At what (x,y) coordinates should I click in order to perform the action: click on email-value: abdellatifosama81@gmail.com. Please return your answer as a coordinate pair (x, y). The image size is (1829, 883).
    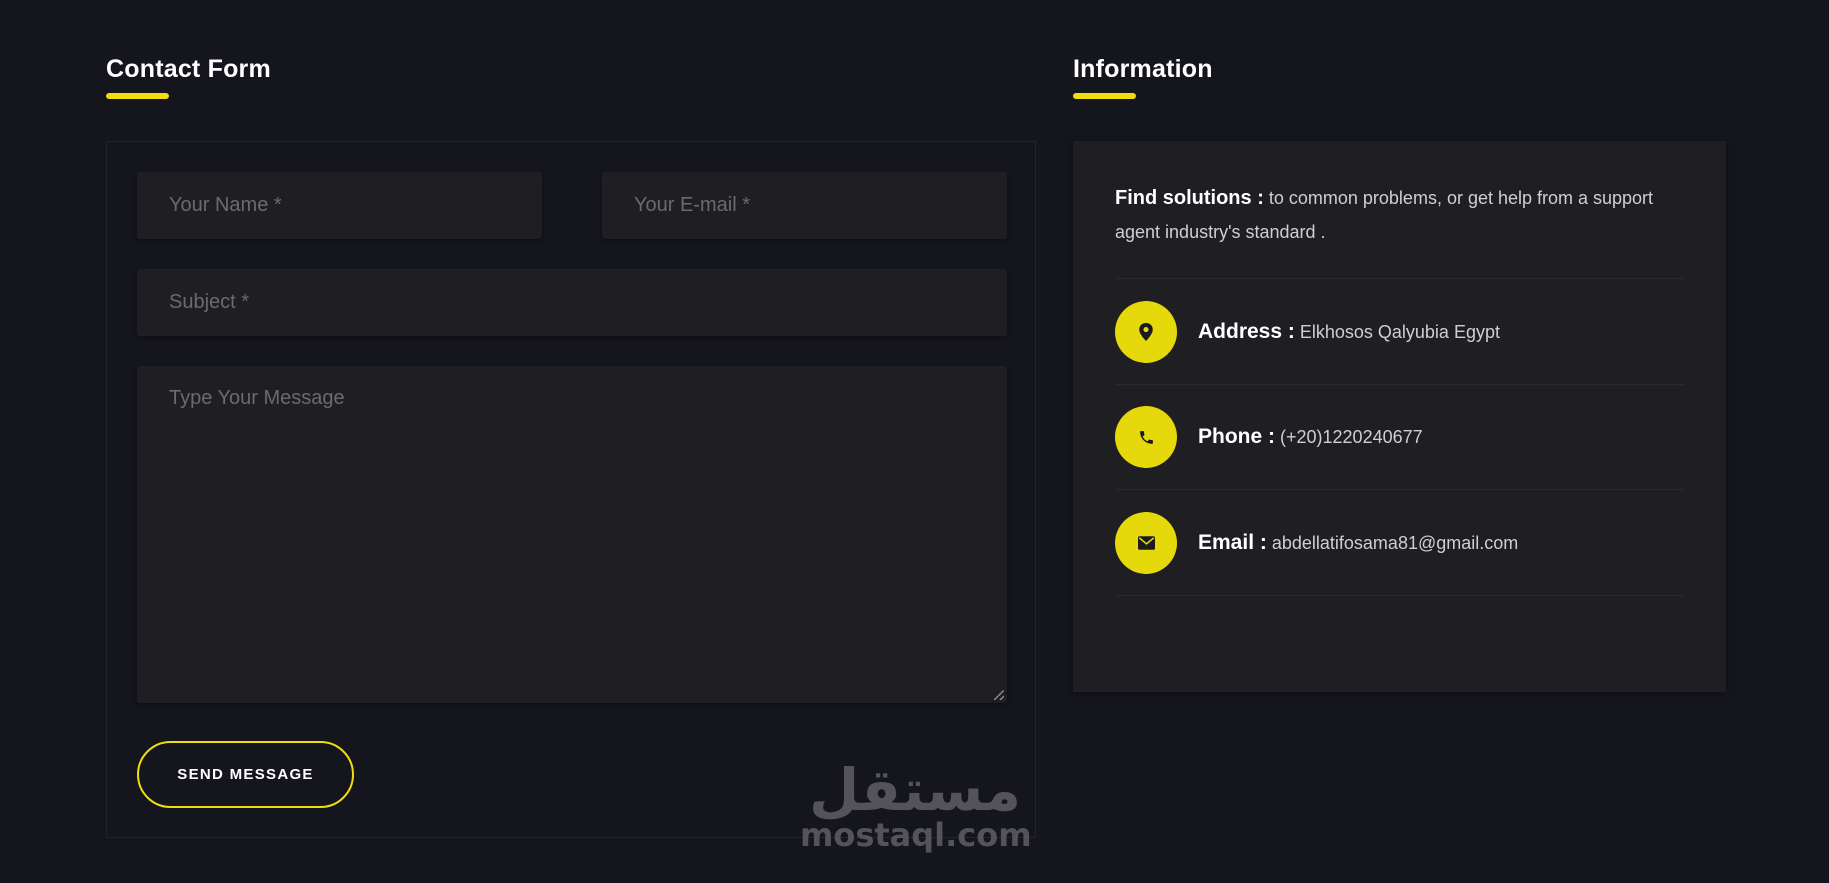
    Looking at the image, I should click on (1392, 543).